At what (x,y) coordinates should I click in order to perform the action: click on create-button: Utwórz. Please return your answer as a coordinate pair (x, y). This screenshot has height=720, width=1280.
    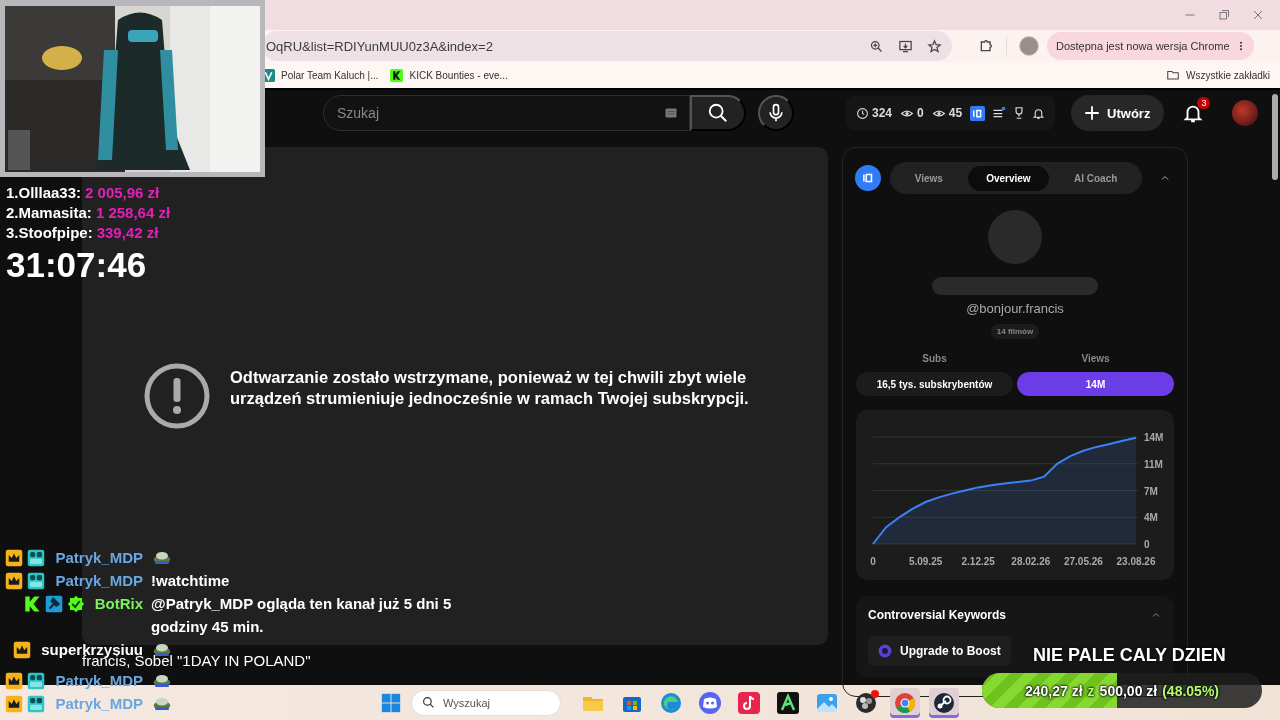
    Looking at the image, I should click on (1118, 113).